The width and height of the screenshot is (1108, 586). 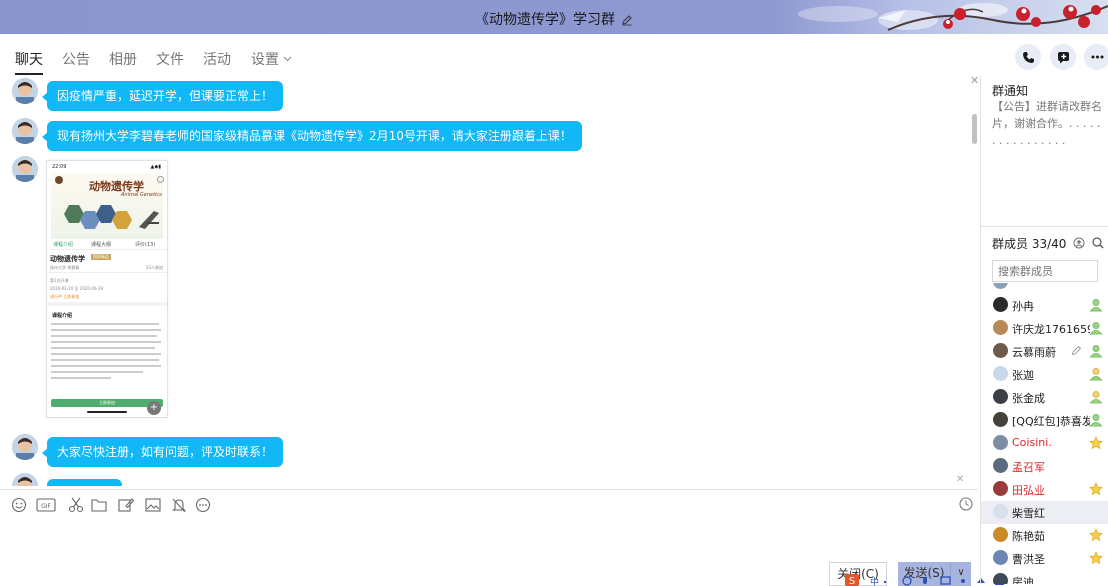 What do you see at coordinates (1010, 91) in the screenshot?
I see `notice-title: 群通知` at bounding box center [1010, 91].